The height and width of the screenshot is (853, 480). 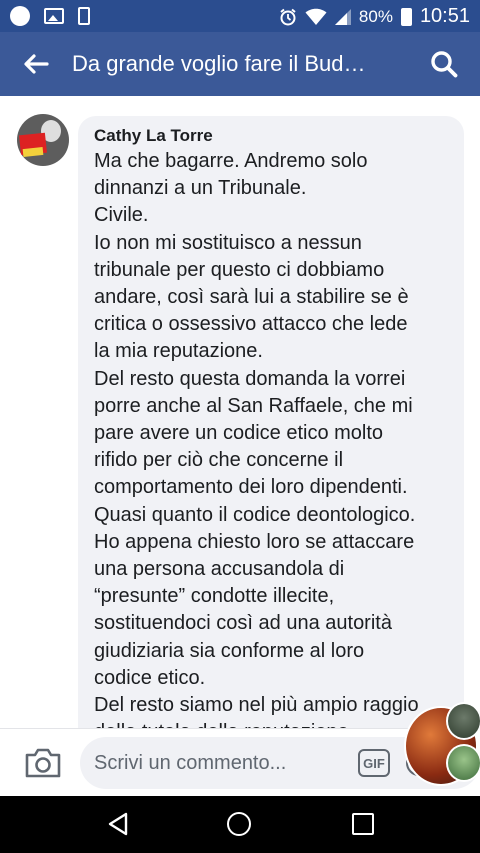 I want to click on comment-line: “presunte” condotte illecite,, so click(x=214, y=596).